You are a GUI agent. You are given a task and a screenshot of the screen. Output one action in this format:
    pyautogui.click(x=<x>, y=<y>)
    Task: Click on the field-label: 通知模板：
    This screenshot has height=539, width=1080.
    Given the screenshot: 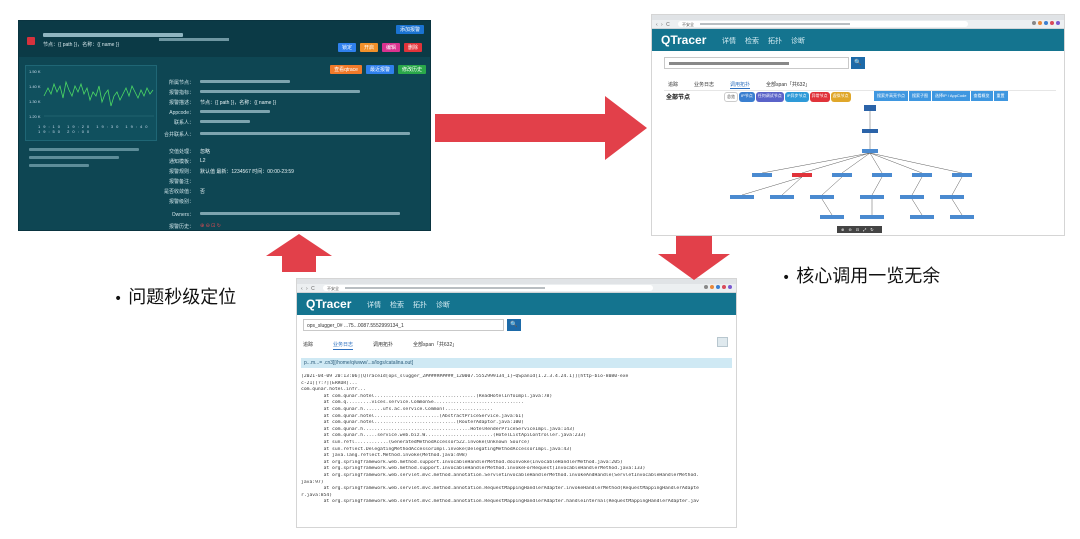 What is the action you would take?
    pyautogui.click(x=181, y=162)
    